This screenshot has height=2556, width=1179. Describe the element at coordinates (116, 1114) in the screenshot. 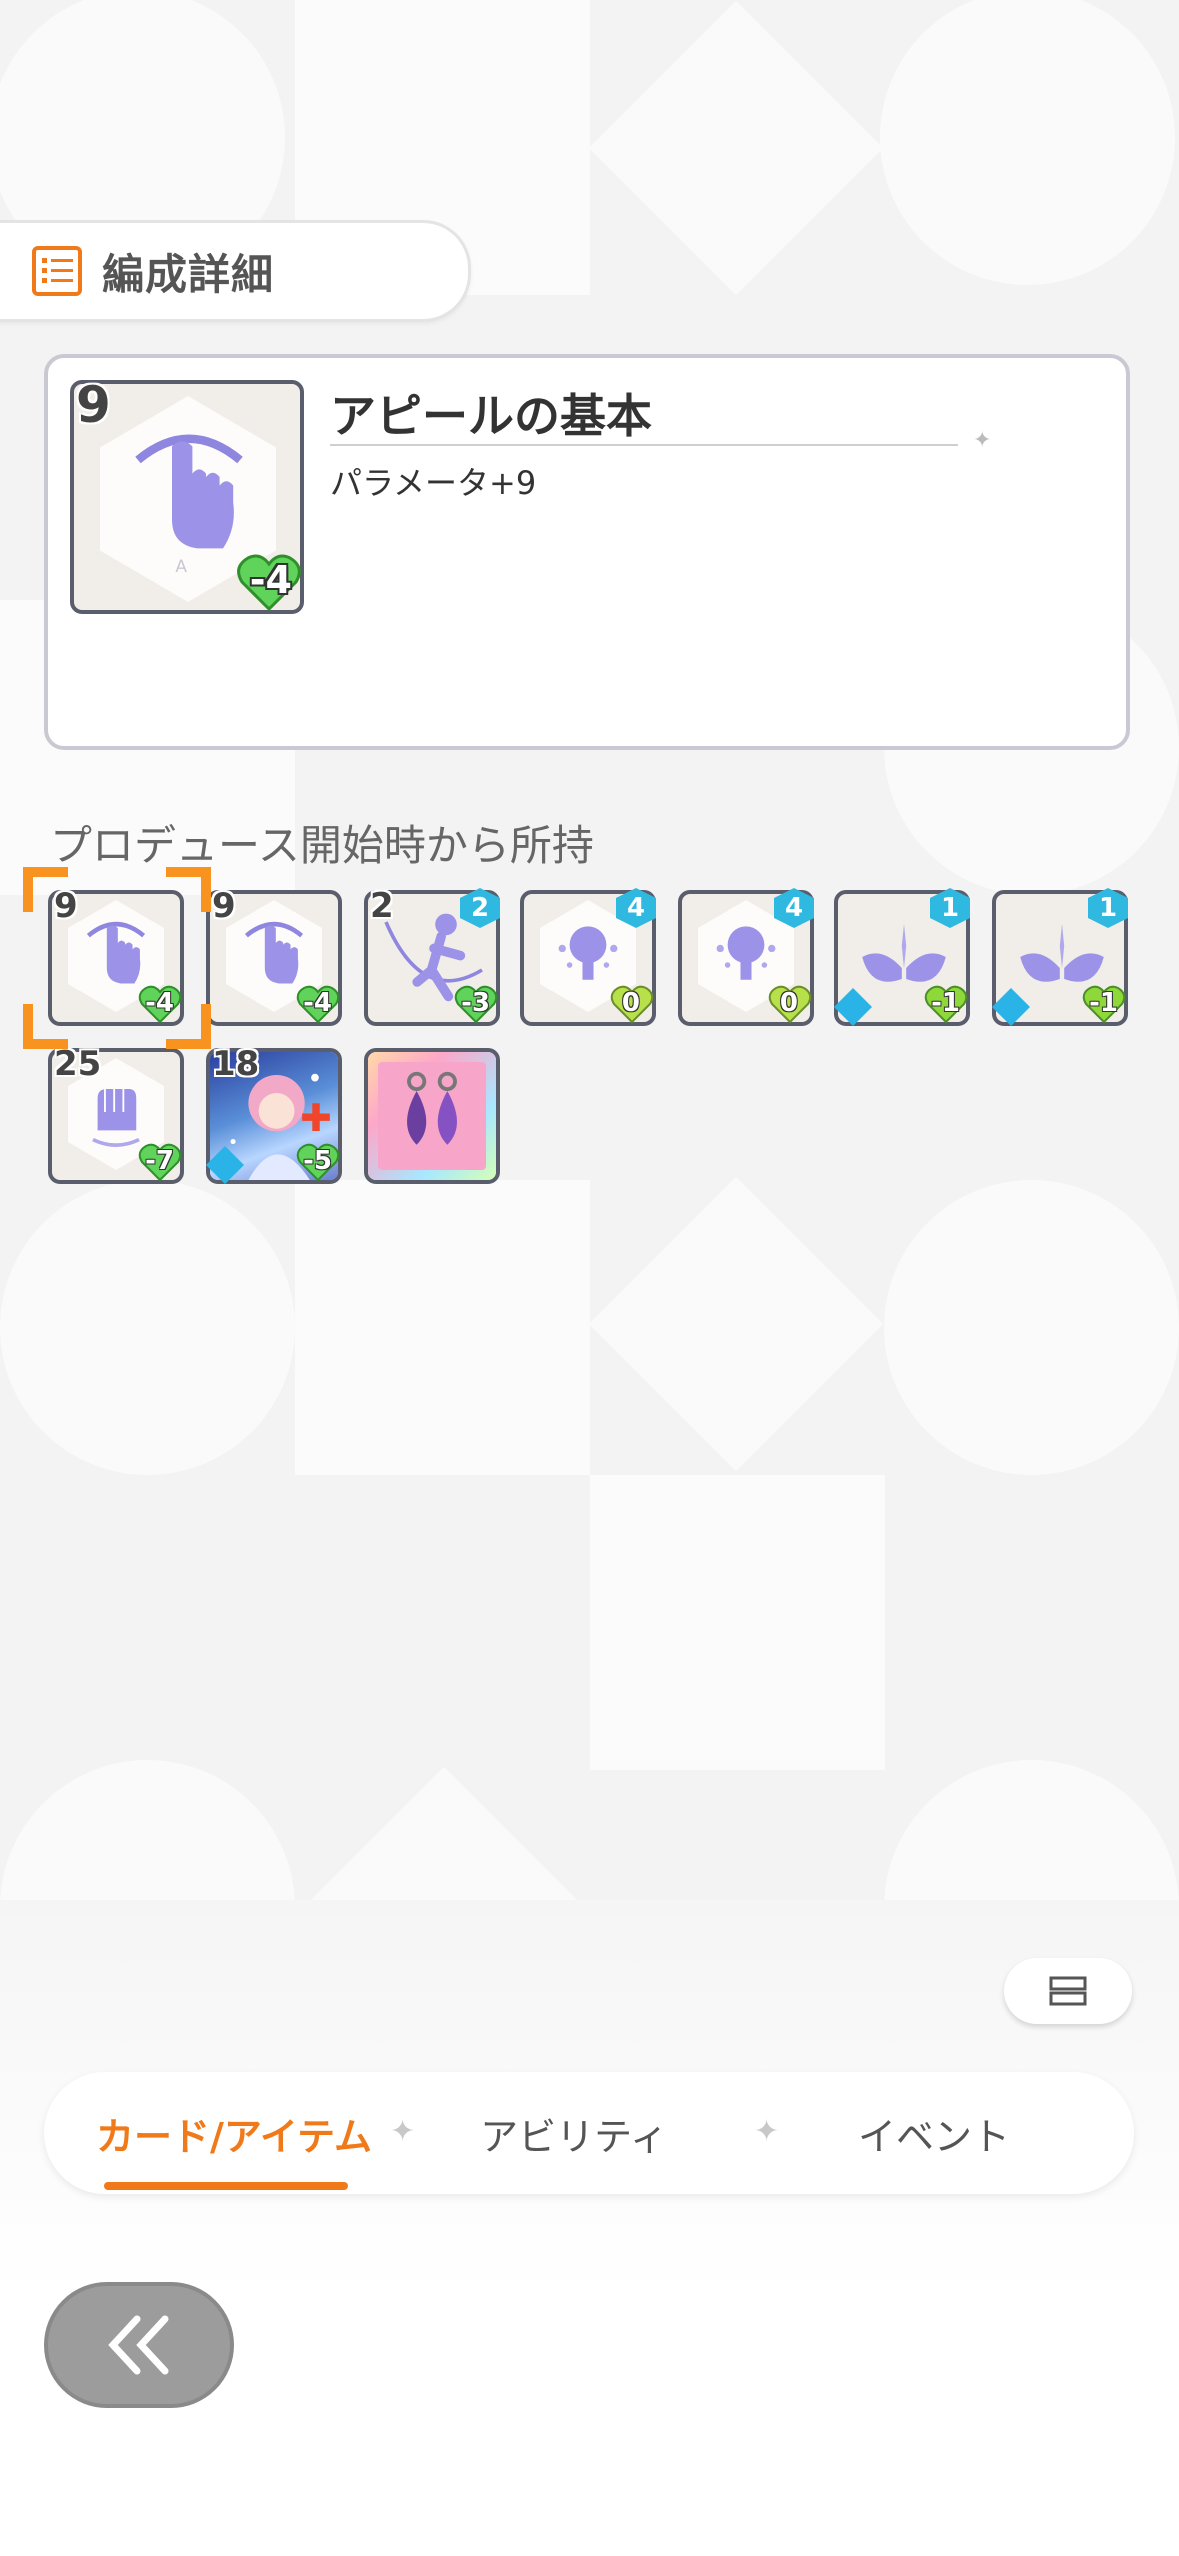

I see `card-fist: 25 -7` at that location.